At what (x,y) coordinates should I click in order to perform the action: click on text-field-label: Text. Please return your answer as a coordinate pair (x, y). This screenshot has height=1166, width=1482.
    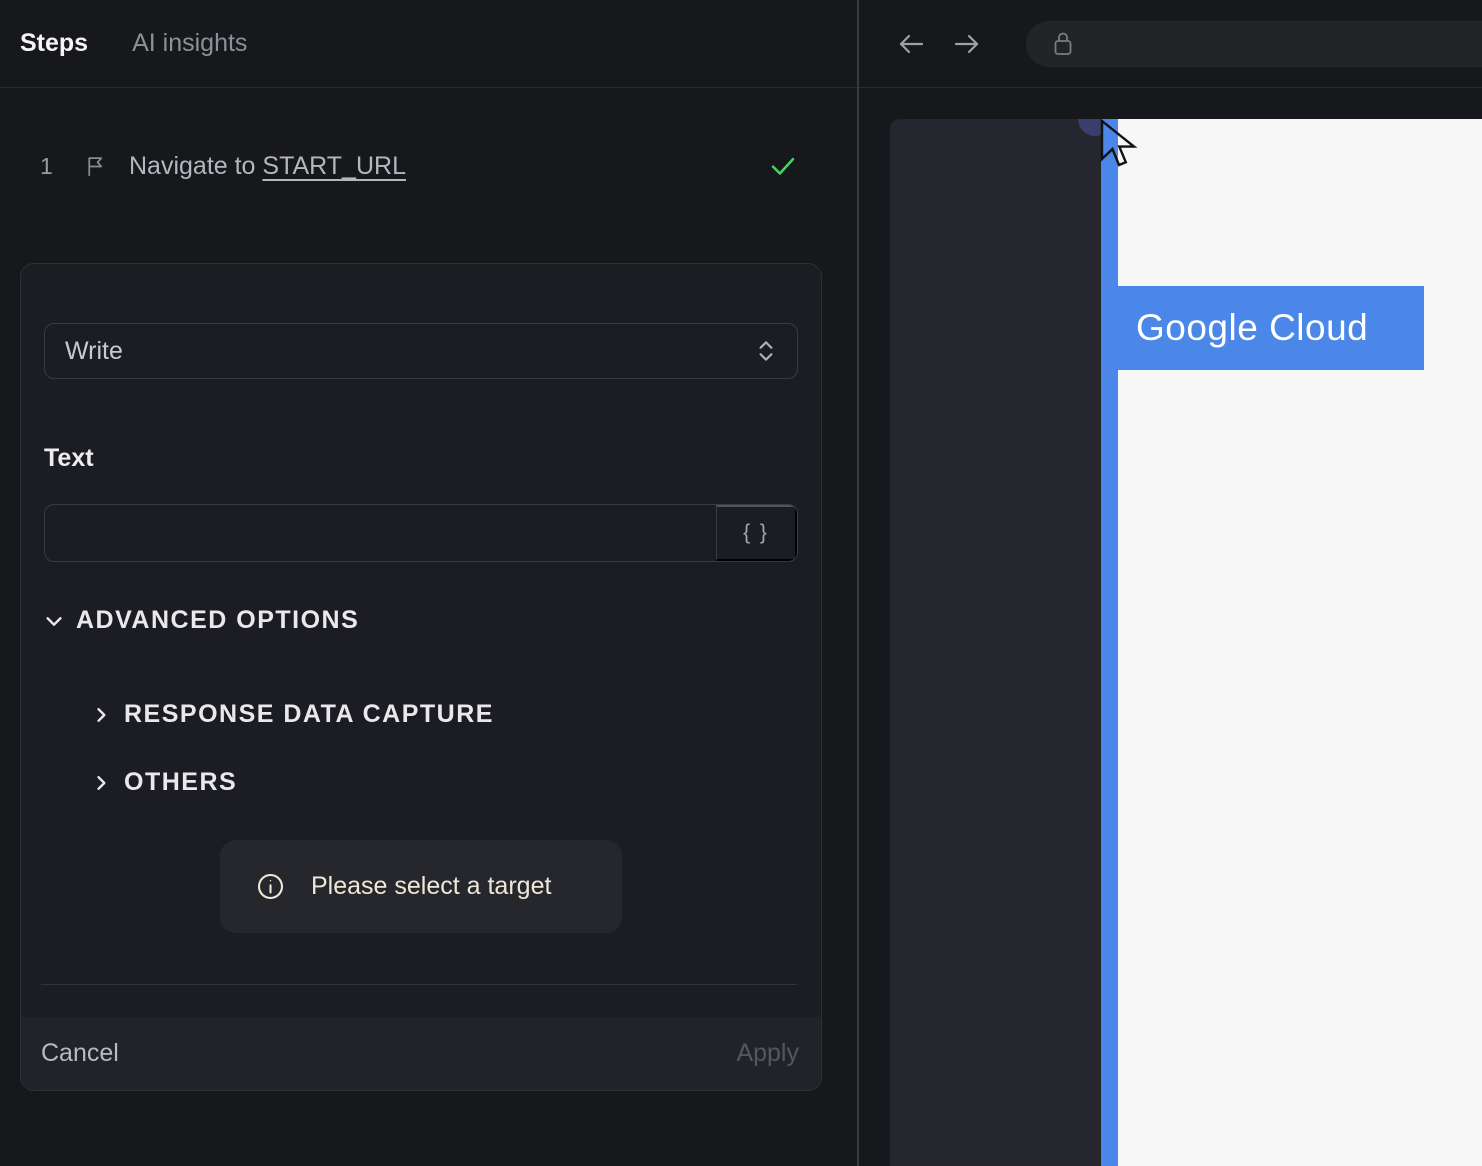
    Looking at the image, I should click on (69, 458).